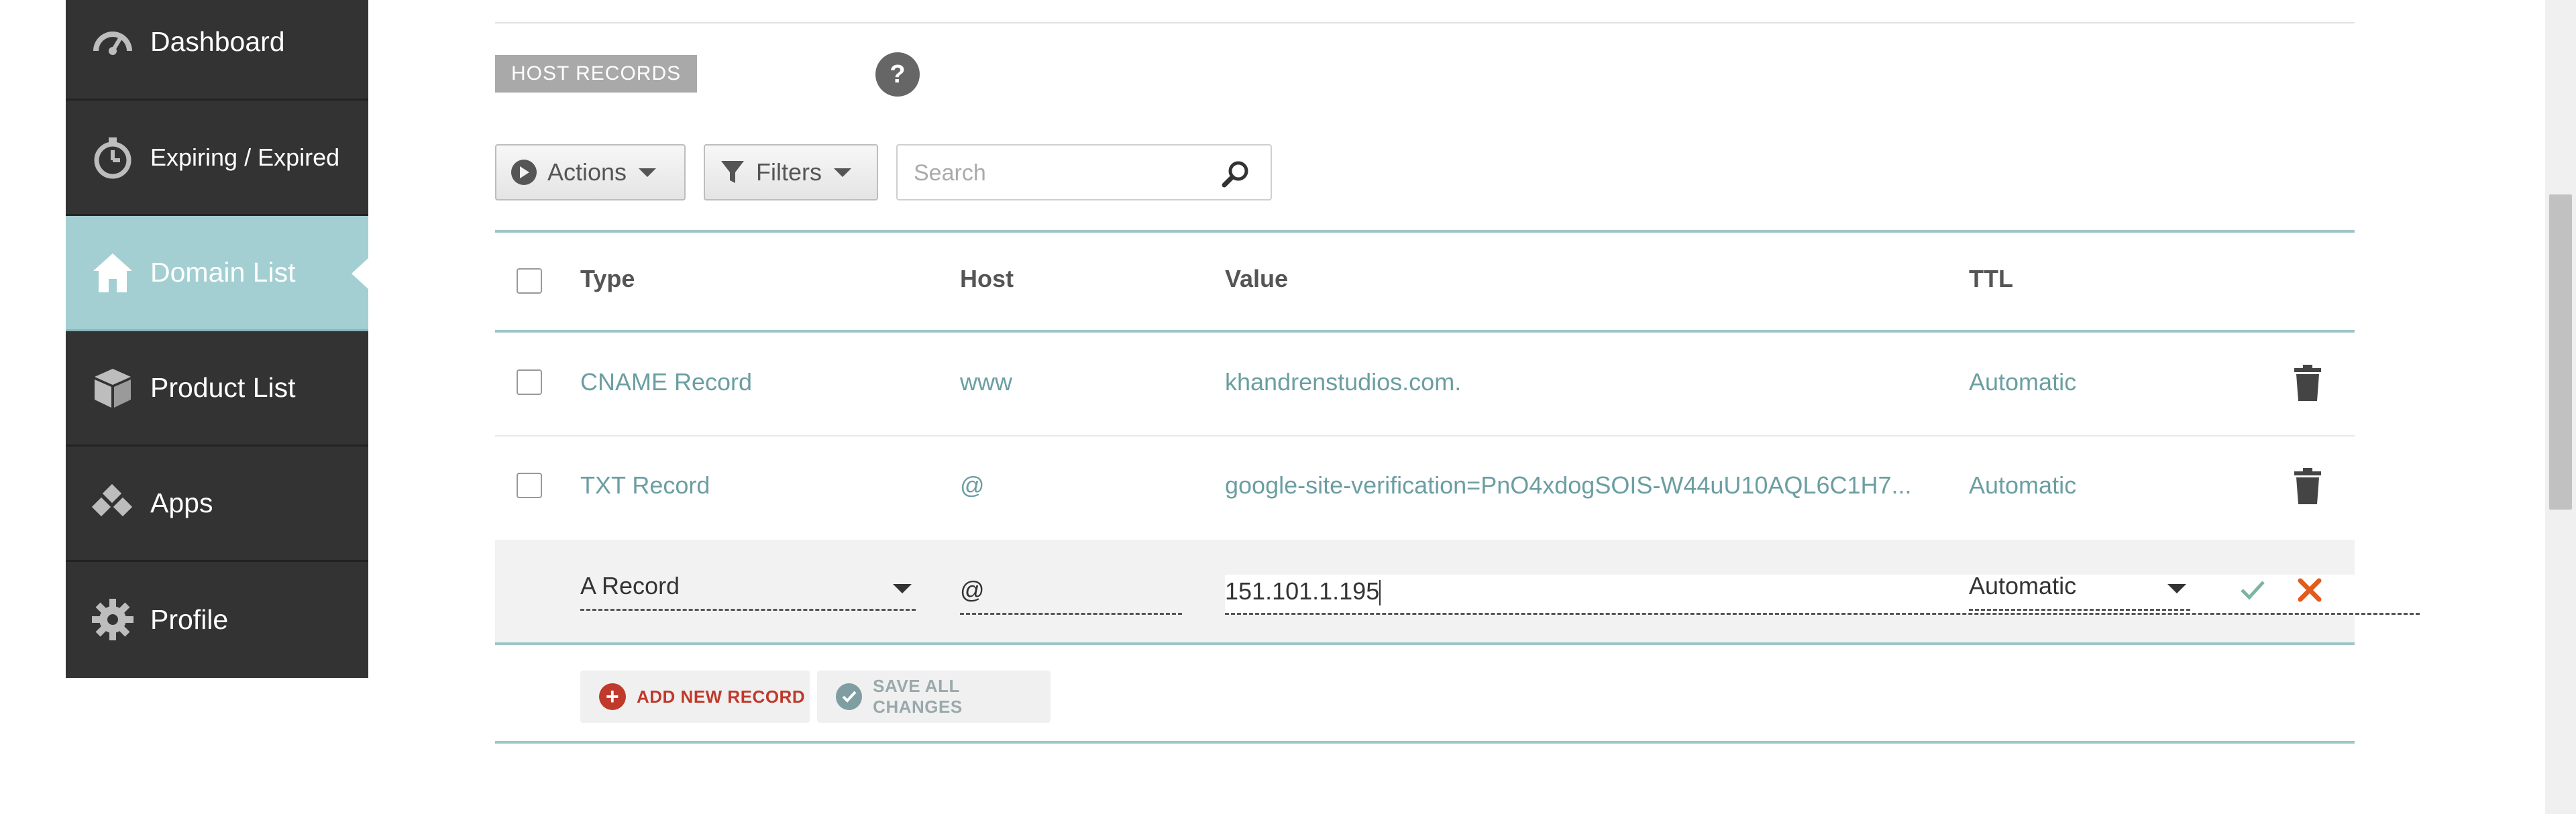  What do you see at coordinates (1235, 174) in the screenshot?
I see `search-icon` at bounding box center [1235, 174].